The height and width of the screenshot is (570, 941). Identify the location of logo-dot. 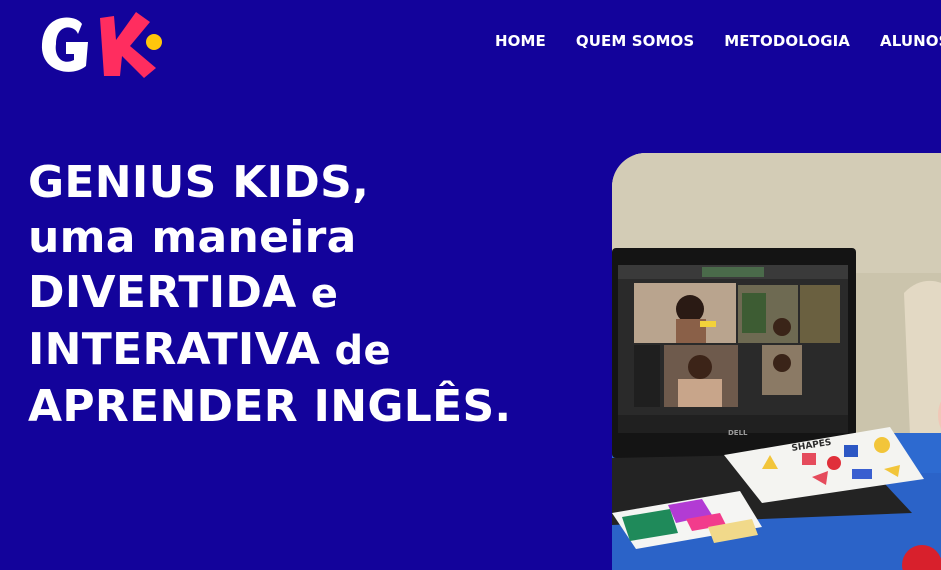
(154, 42).